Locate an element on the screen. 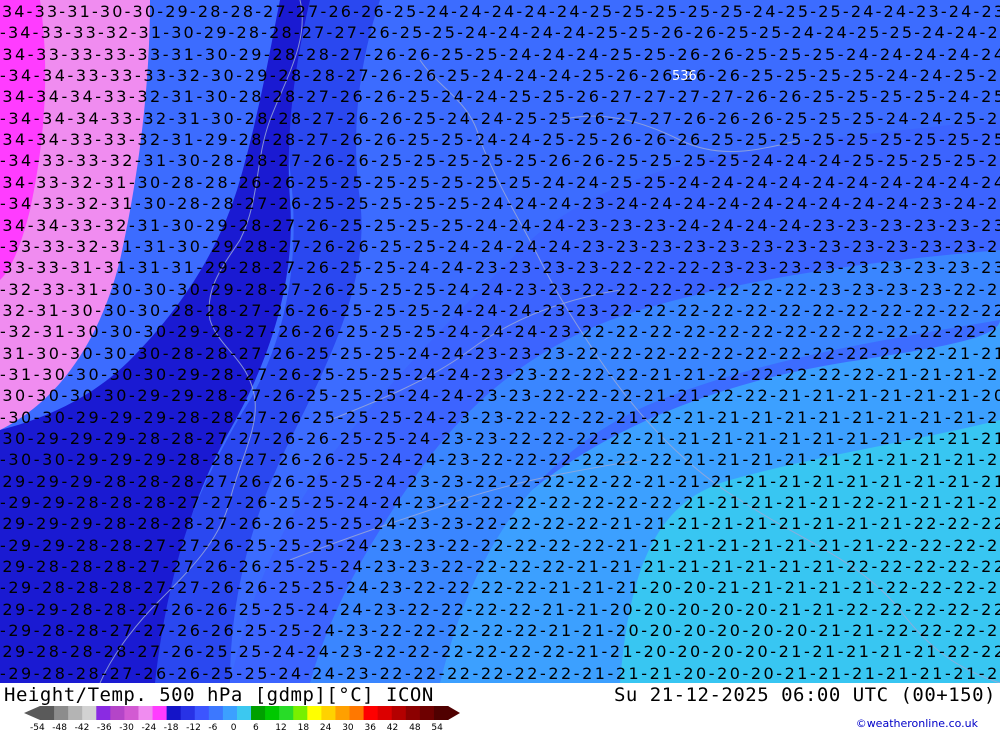 This screenshot has width=1000, height=733. height-contour-label: 536 is located at coordinates (684, 76).